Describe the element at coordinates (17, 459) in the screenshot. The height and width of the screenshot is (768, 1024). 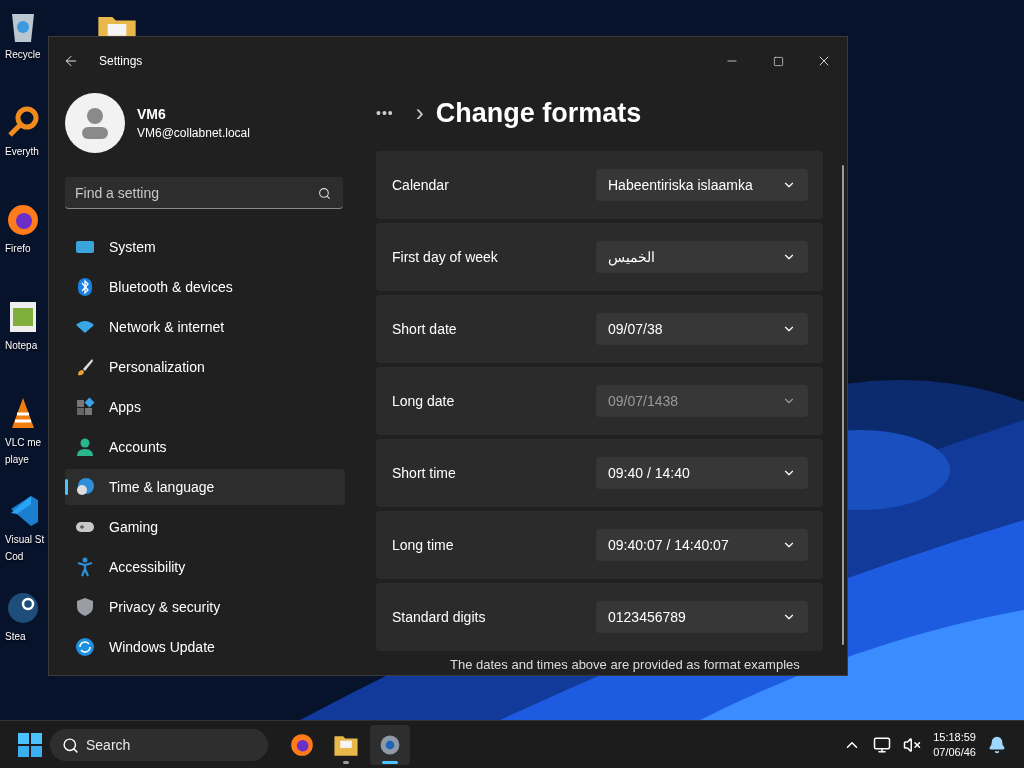
I see `icon-label: playe` at that location.